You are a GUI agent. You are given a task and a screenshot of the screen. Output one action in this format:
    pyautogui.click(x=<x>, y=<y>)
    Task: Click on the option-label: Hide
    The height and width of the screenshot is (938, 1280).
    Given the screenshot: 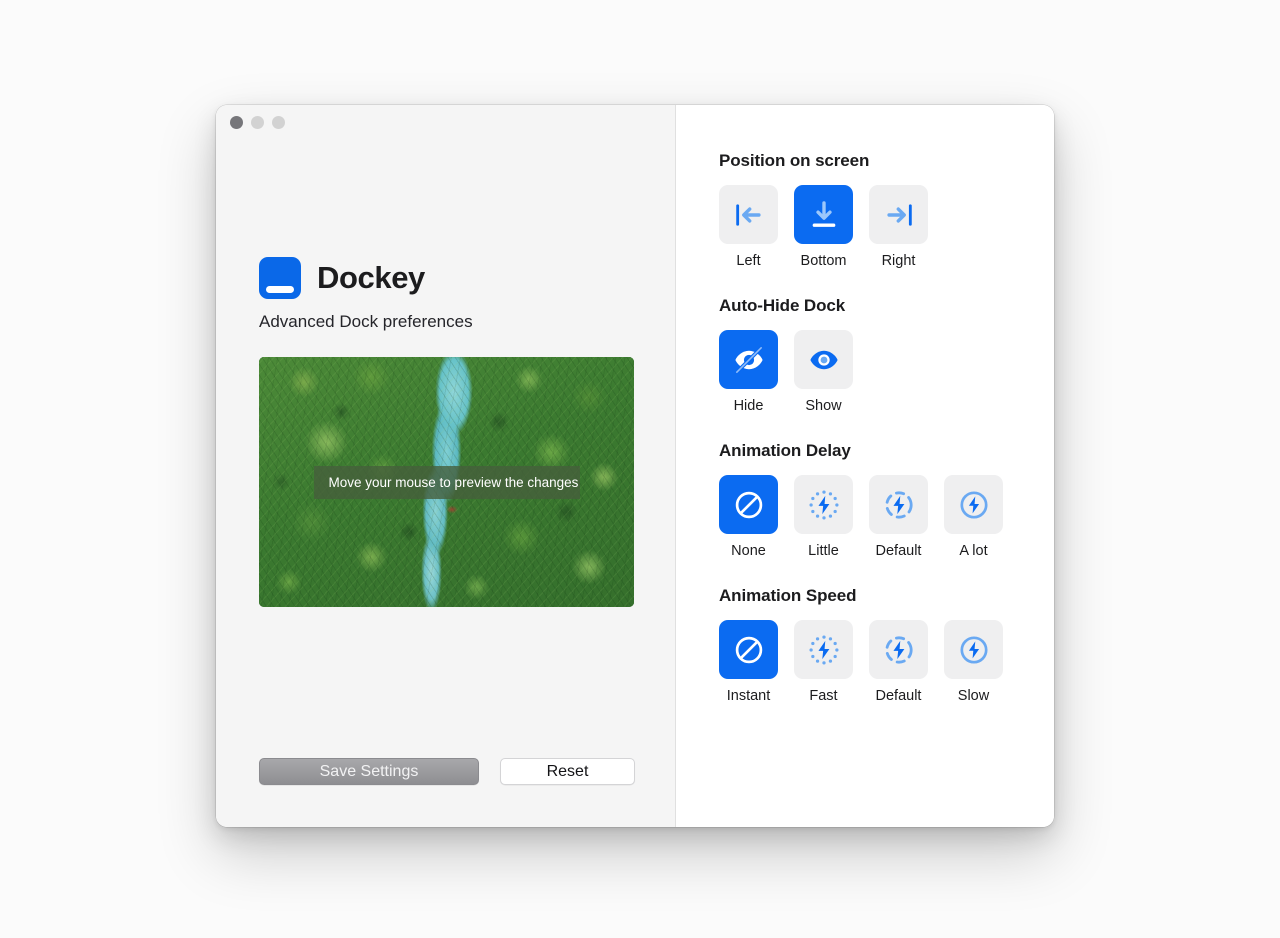 What is the action you would take?
    pyautogui.click(x=748, y=406)
    